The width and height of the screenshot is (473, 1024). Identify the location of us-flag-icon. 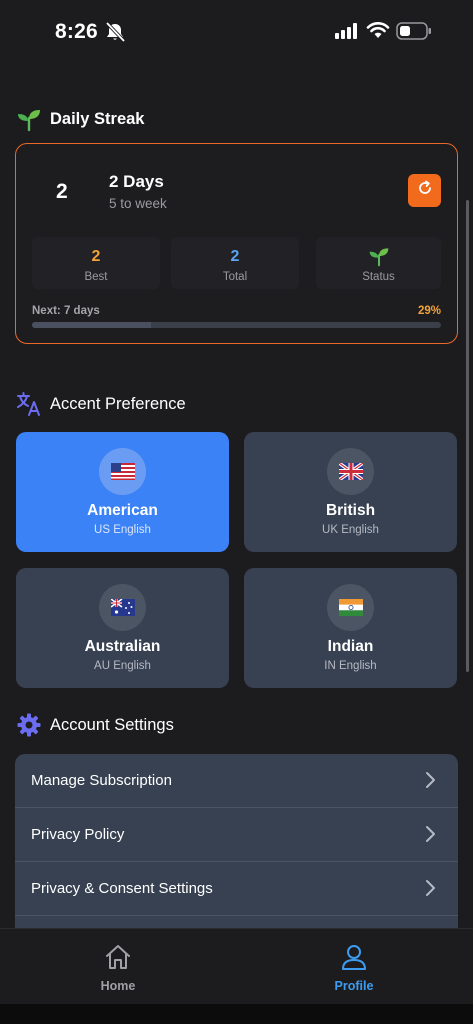
(122, 471).